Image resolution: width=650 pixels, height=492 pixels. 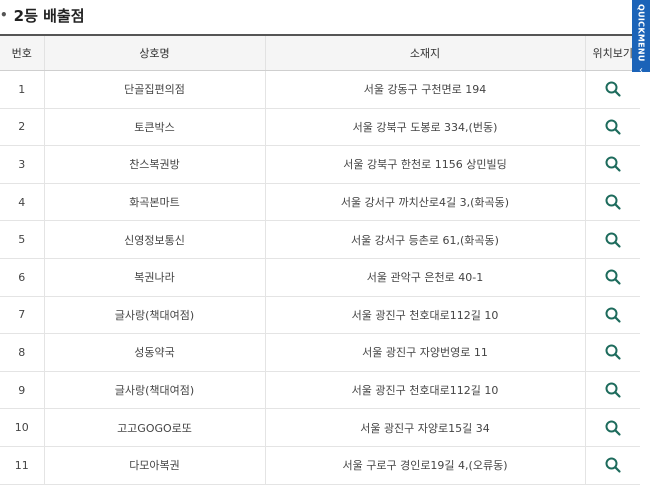 What do you see at coordinates (424, 352) in the screenshot?
I see `row-address: 서울 광진구 자양번영로 11` at bounding box center [424, 352].